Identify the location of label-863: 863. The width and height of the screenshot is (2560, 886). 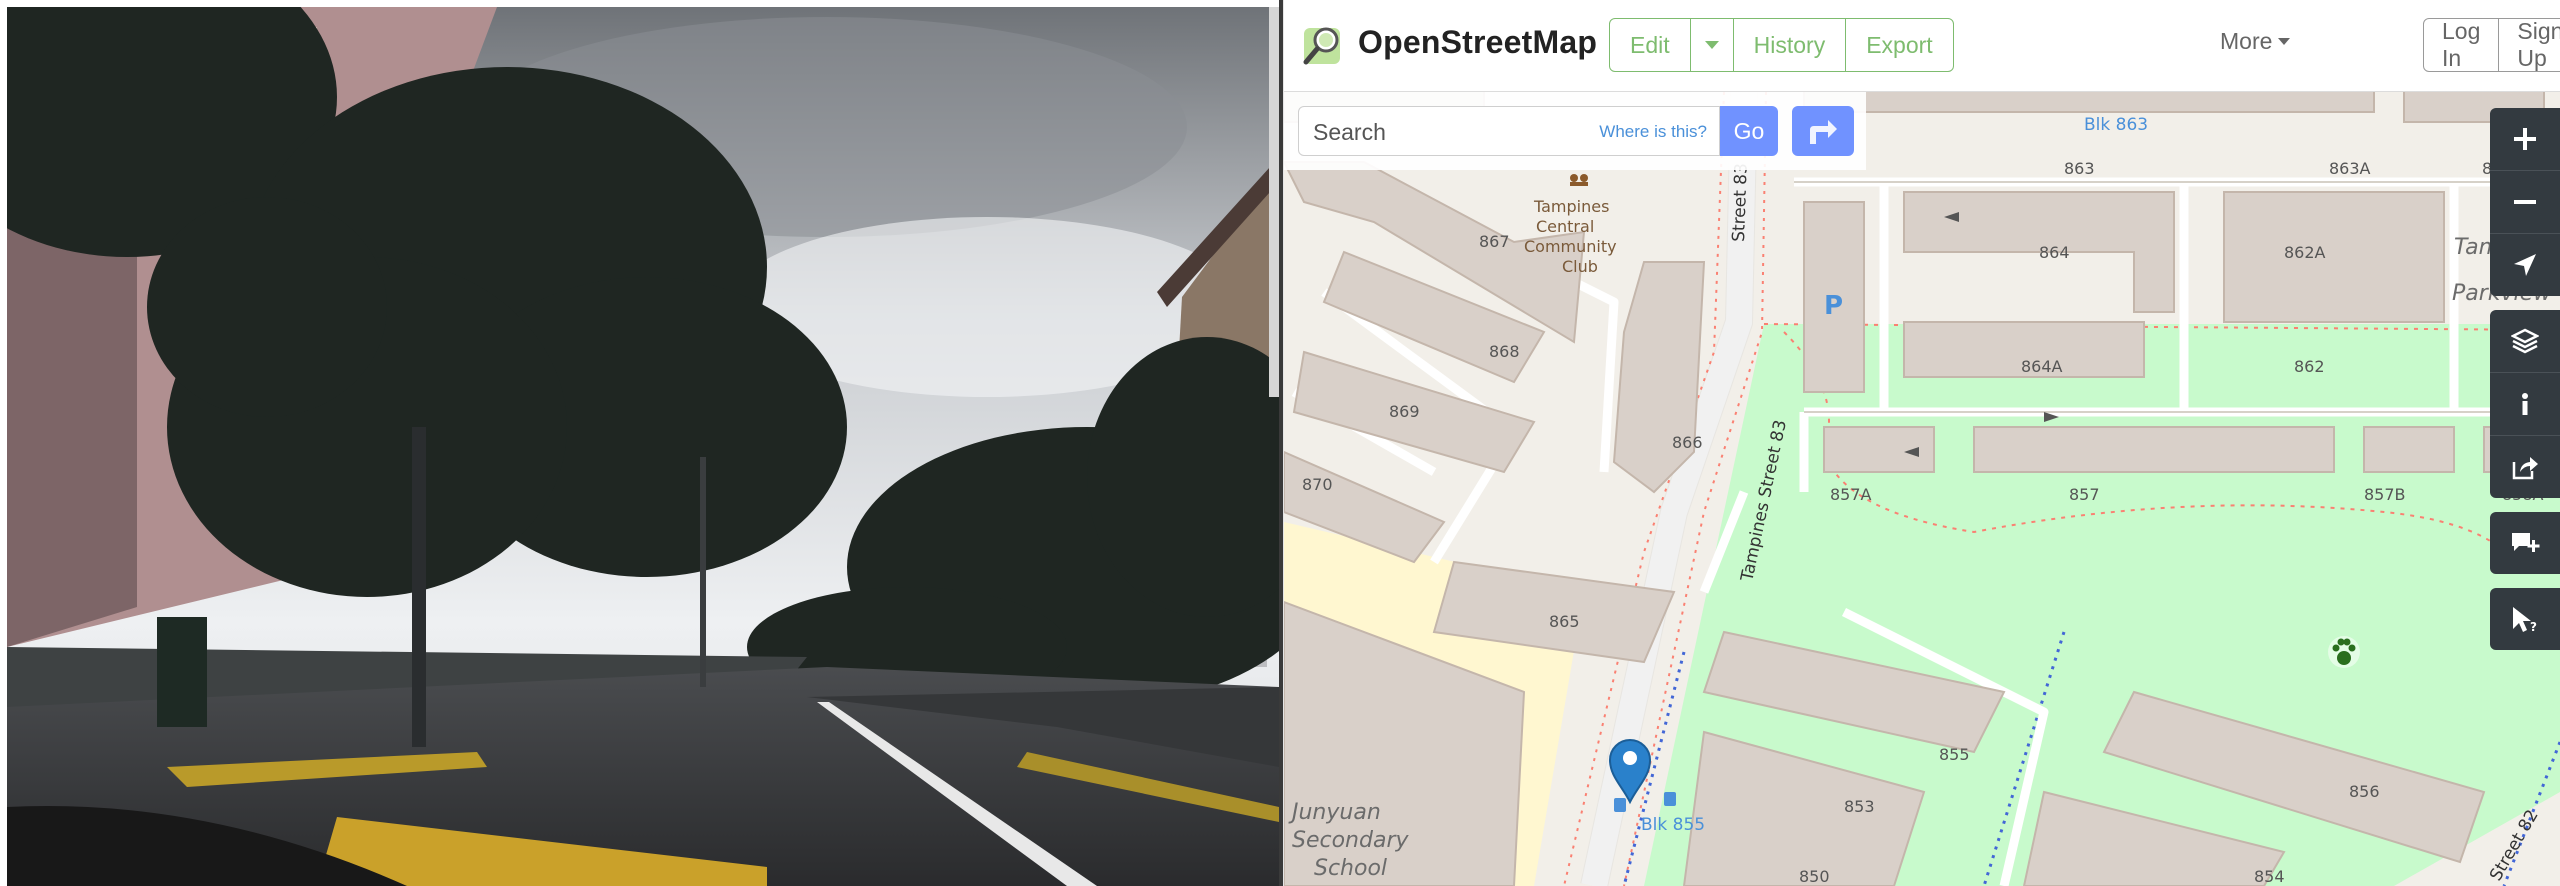
(2079, 168).